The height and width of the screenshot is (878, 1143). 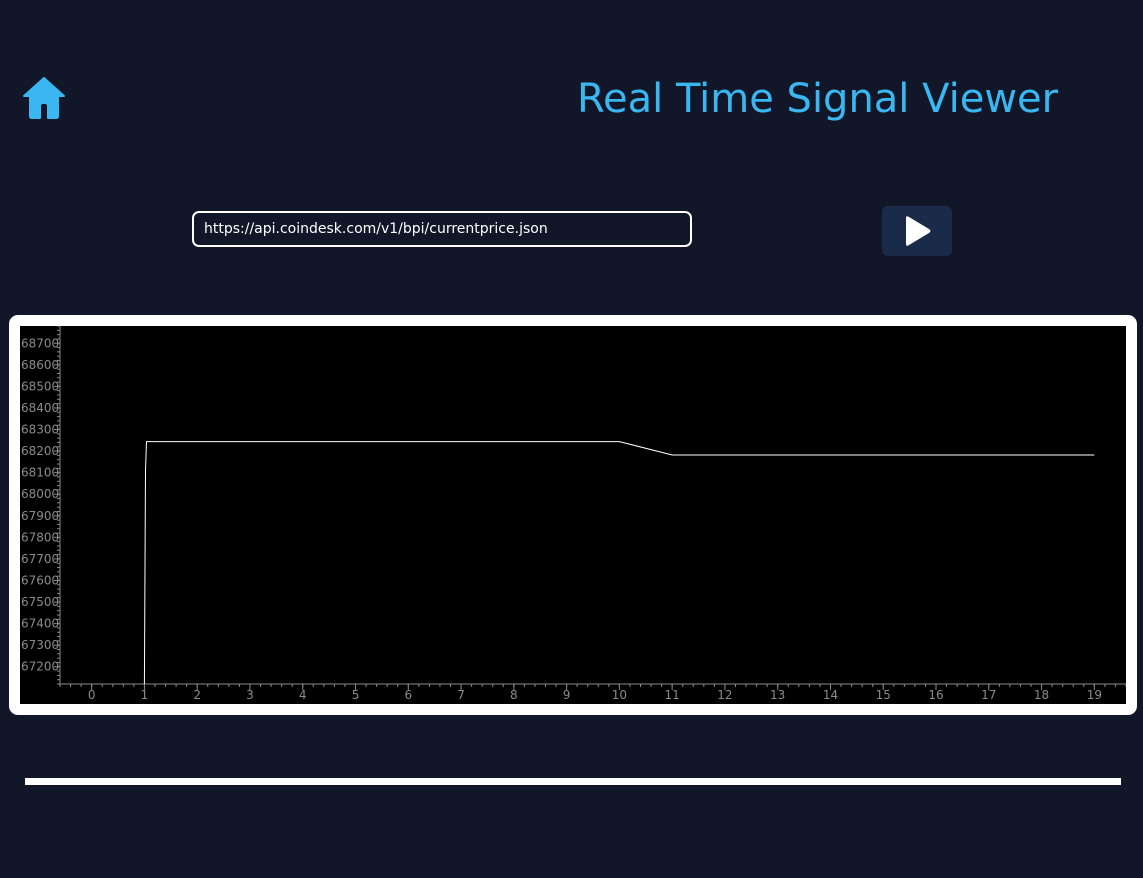 I want to click on y-tick-label: 68400, so click(x=40, y=408).